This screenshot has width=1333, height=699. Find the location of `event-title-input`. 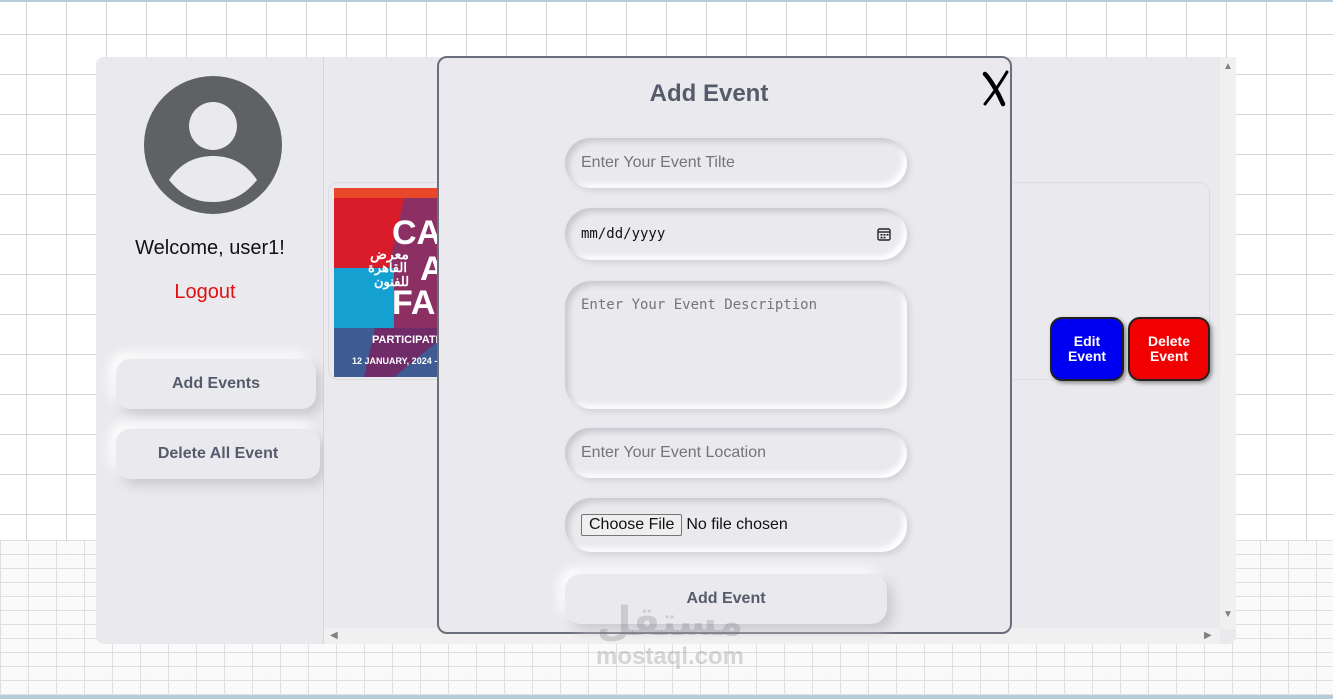

event-title-input is located at coordinates (736, 163).